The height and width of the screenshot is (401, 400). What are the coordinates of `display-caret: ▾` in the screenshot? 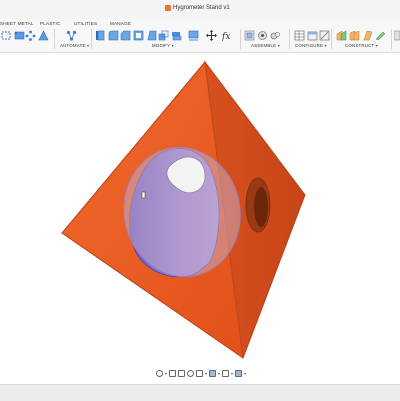 It's located at (219, 373).